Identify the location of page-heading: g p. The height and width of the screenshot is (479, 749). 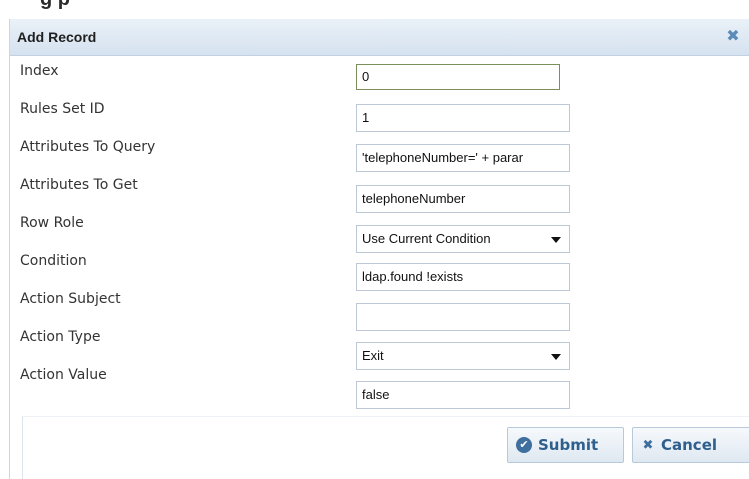
(55, 5).